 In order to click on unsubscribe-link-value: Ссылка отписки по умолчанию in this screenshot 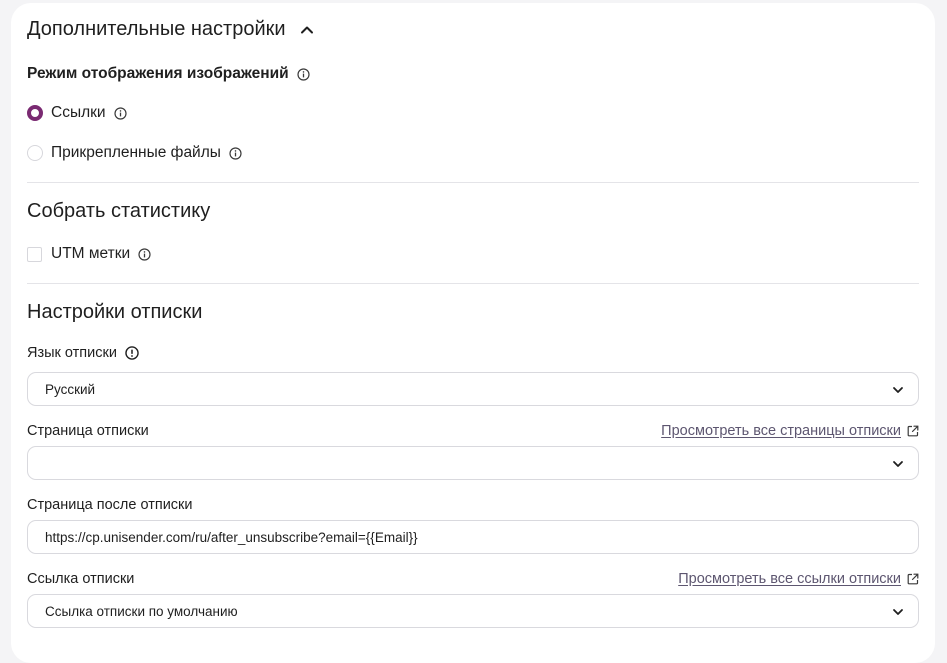, I will do `click(141, 611)`.